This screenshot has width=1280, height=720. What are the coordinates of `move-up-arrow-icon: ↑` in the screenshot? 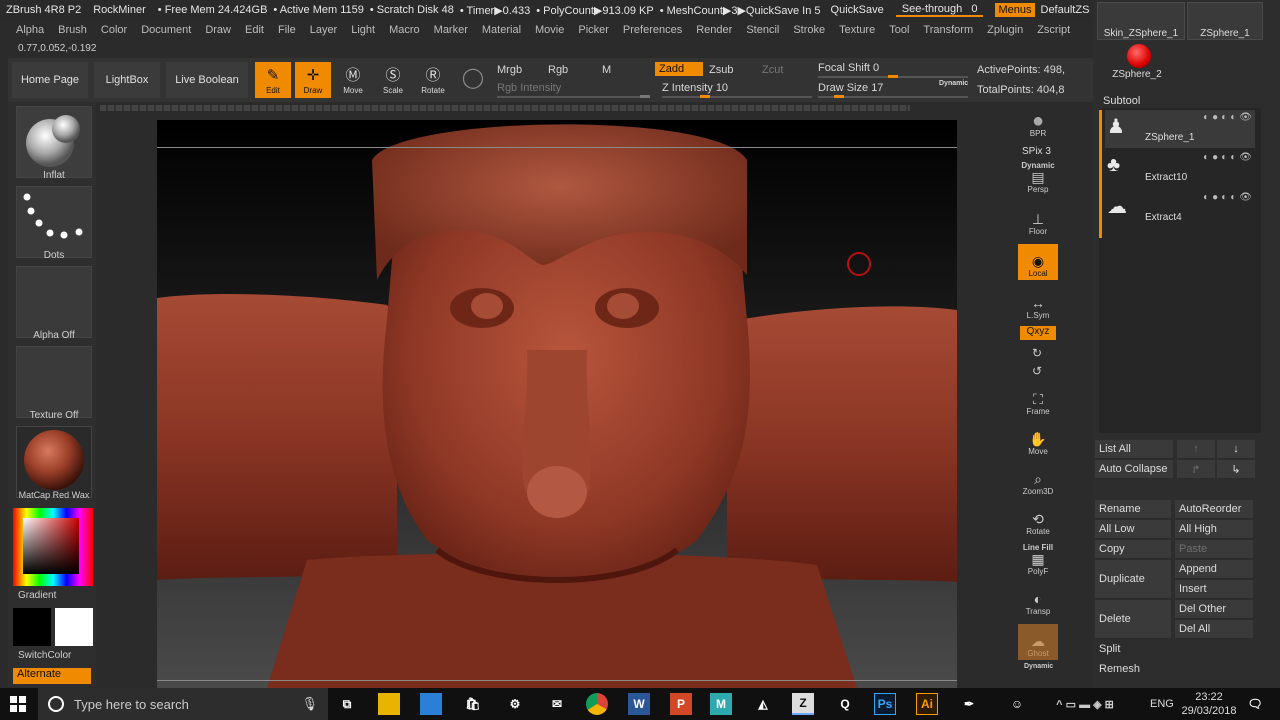 It's located at (1196, 449).